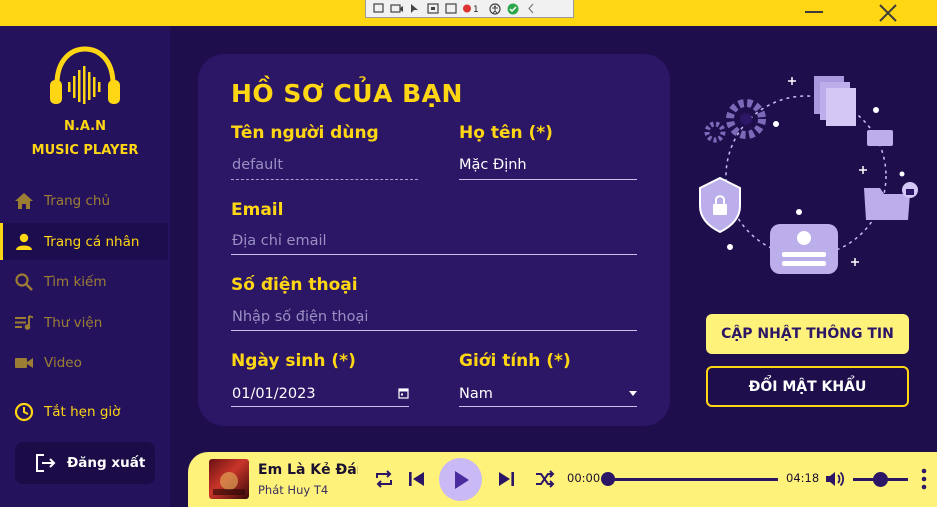 This screenshot has width=937, height=507. What do you see at coordinates (24, 282) in the screenshot?
I see `search-icon` at bounding box center [24, 282].